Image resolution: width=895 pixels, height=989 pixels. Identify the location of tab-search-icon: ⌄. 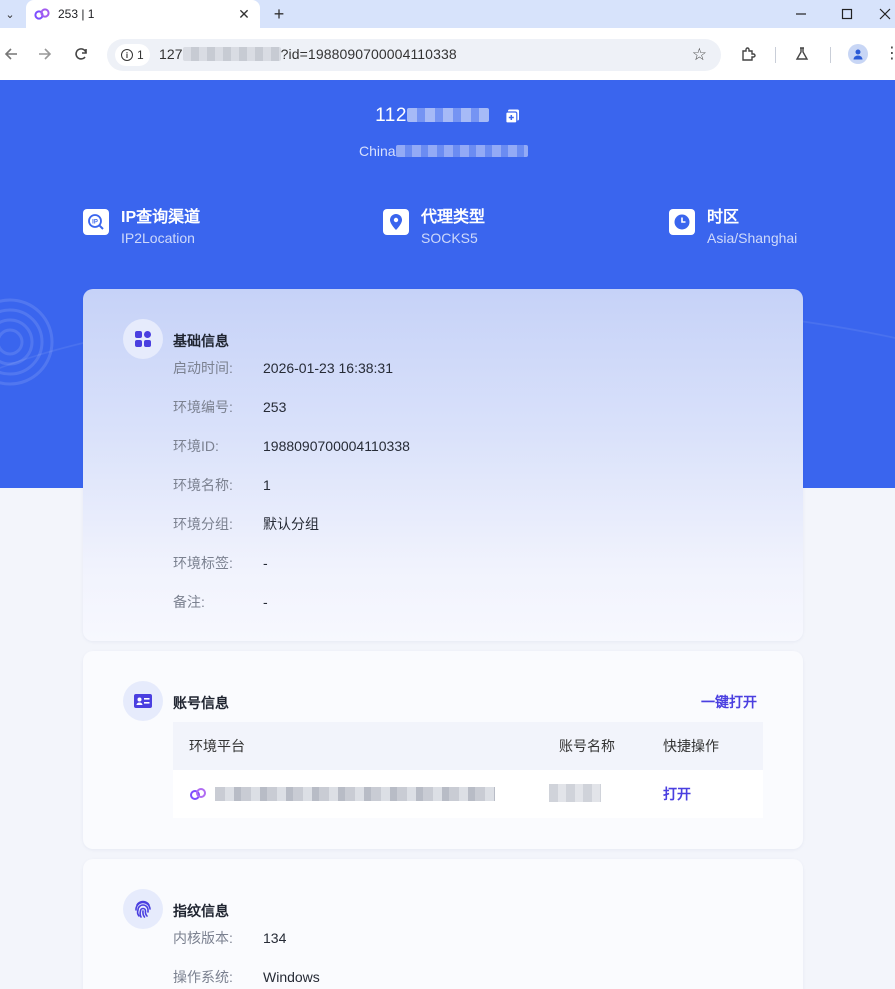
(10, 14).